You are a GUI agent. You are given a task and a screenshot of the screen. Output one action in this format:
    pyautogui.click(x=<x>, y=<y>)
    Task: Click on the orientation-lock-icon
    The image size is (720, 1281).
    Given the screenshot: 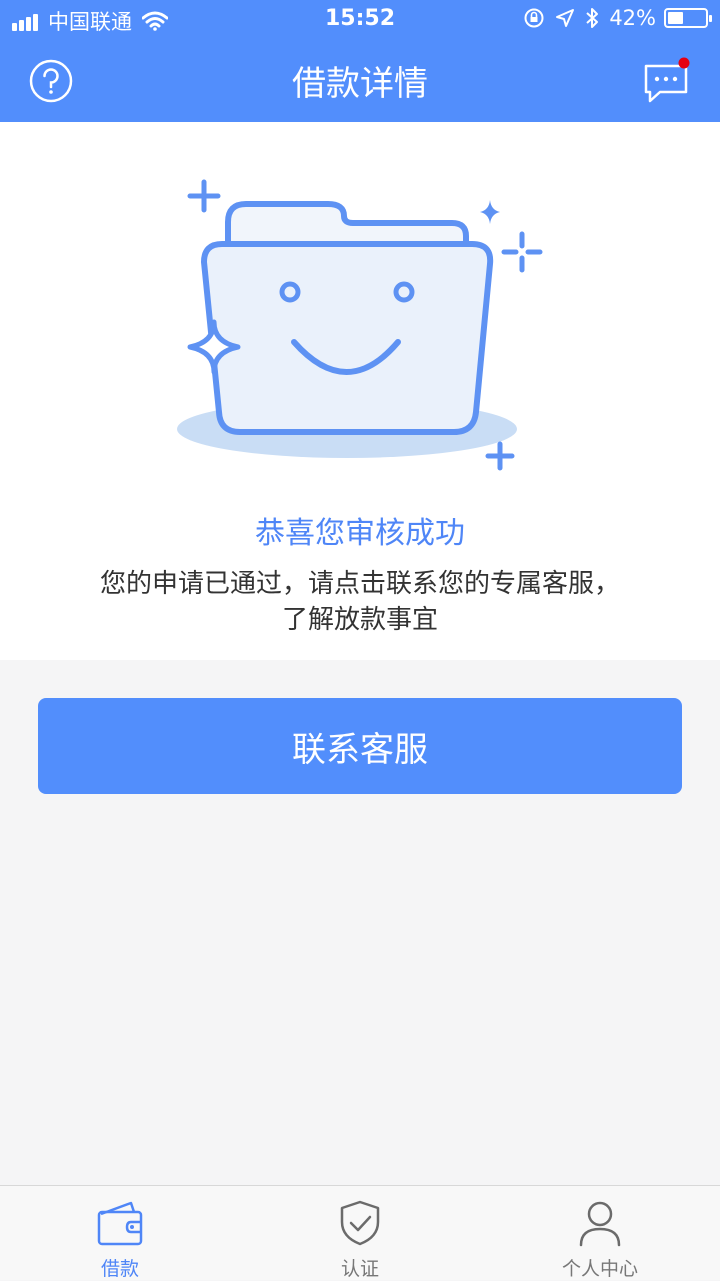 What is the action you would take?
    pyautogui.click(x=534, y=18)
    